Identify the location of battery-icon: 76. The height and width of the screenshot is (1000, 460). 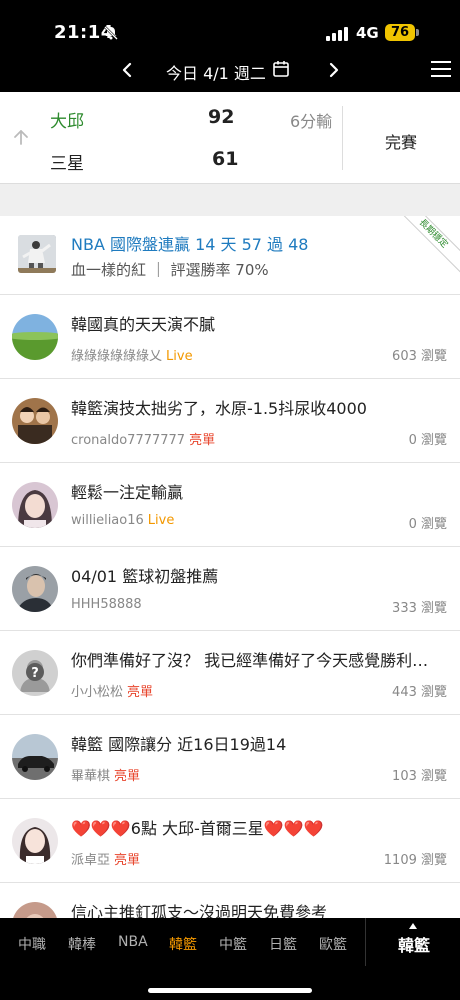
(400, 32).